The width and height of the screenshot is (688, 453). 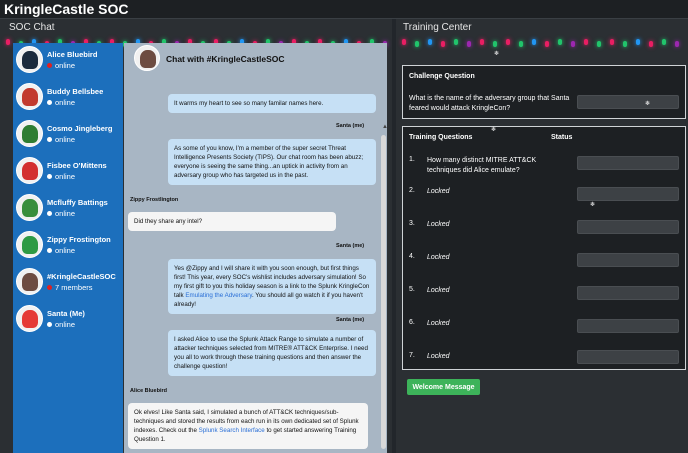 What do you see at coordinates (72, 54) in the screenshot?
I see `contact-name: Alice Bluebird` at bounding box center [72, 54].